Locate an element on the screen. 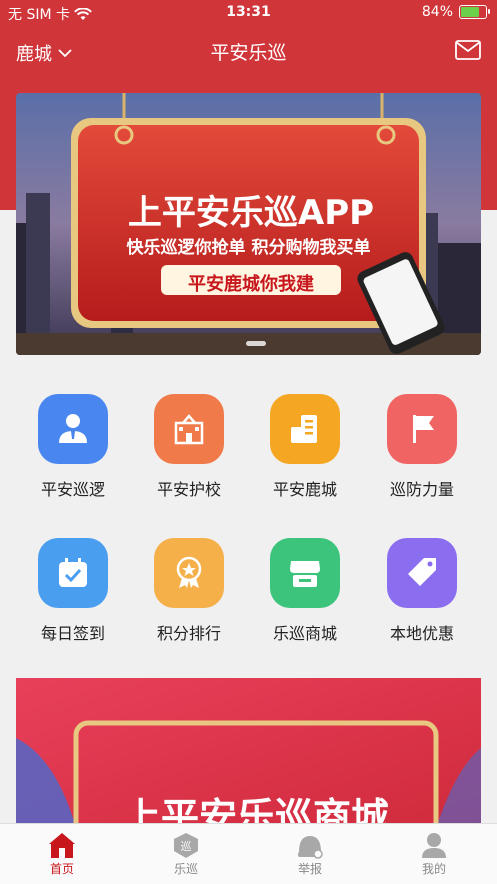  tab-patrol-badge: 巡乐巡 is located at coordinates (186, 853).